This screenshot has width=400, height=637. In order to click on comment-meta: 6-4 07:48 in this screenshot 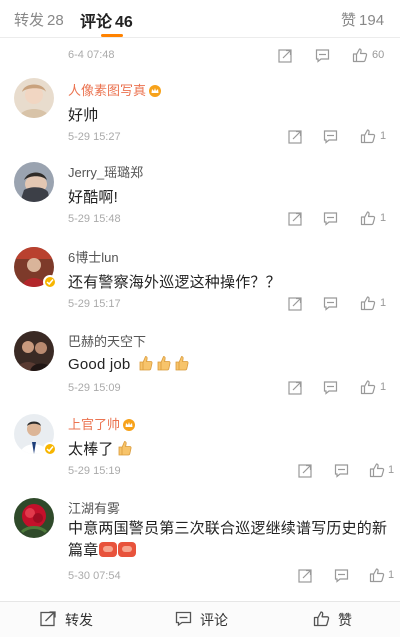, I will do `click(91, 55)`.